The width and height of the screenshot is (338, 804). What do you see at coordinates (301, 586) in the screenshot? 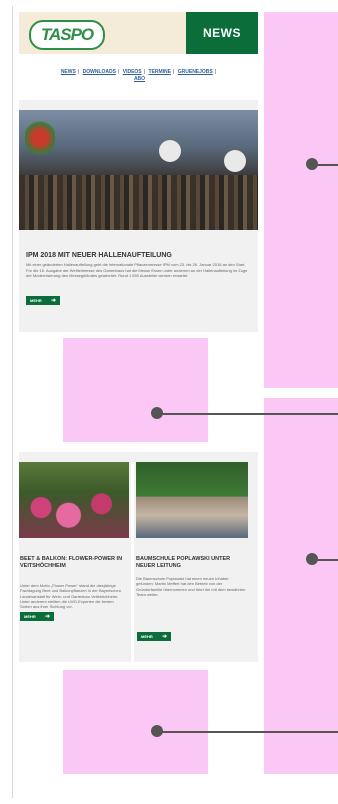
I see `right-panel-bottom` at bounding box center [301, 586].